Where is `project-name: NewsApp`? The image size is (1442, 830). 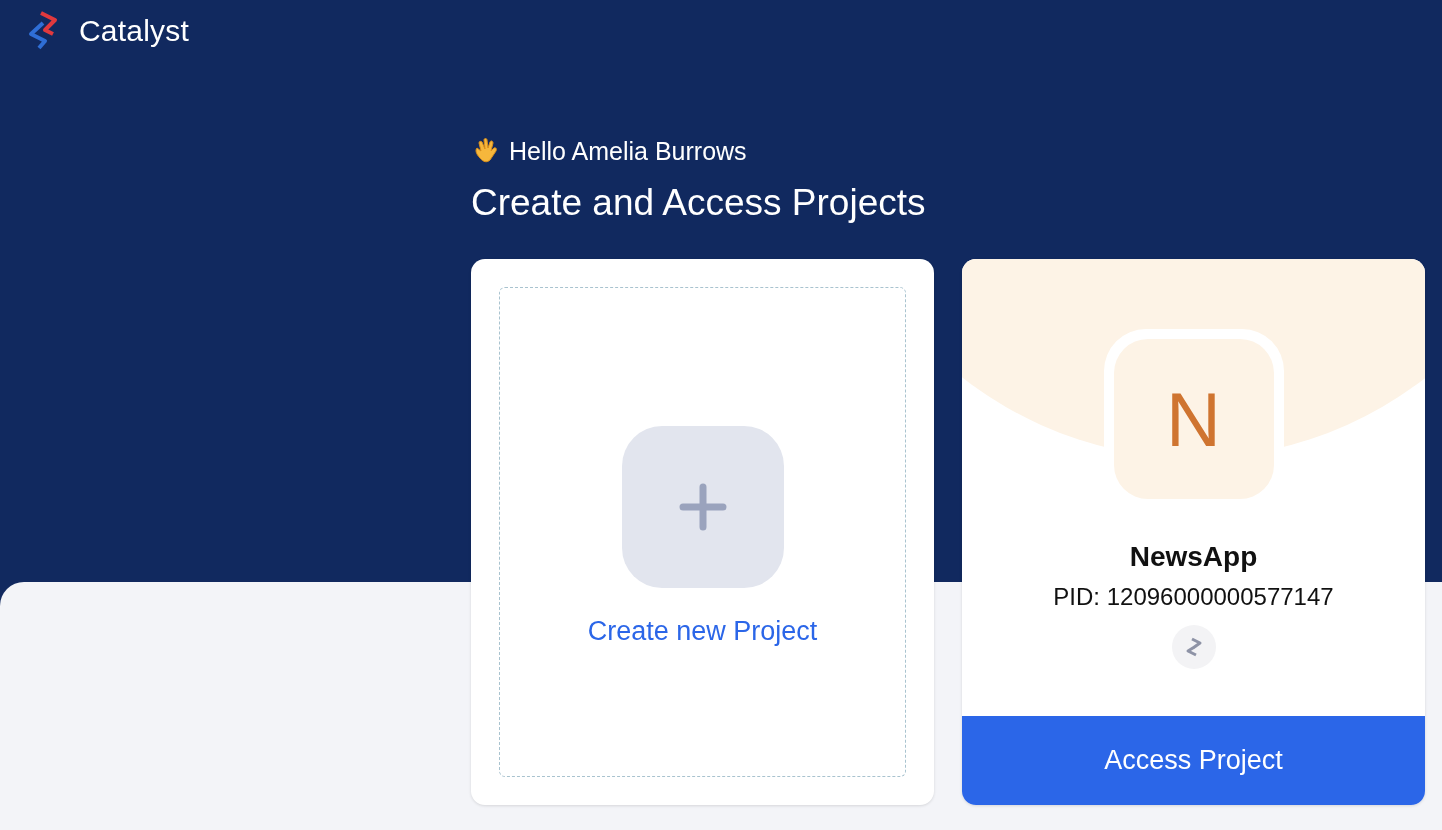 project-name: NewsApp is located at coordinates (1193, 557).